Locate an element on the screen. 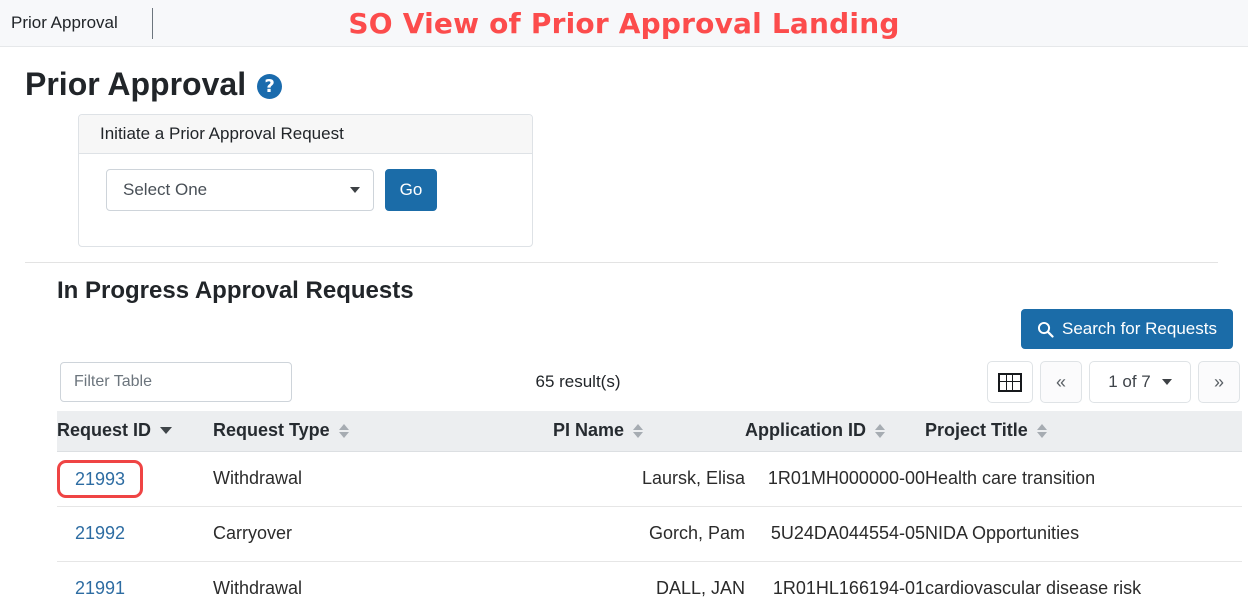  column-label: PI Name is located at coordinates (589, 430).